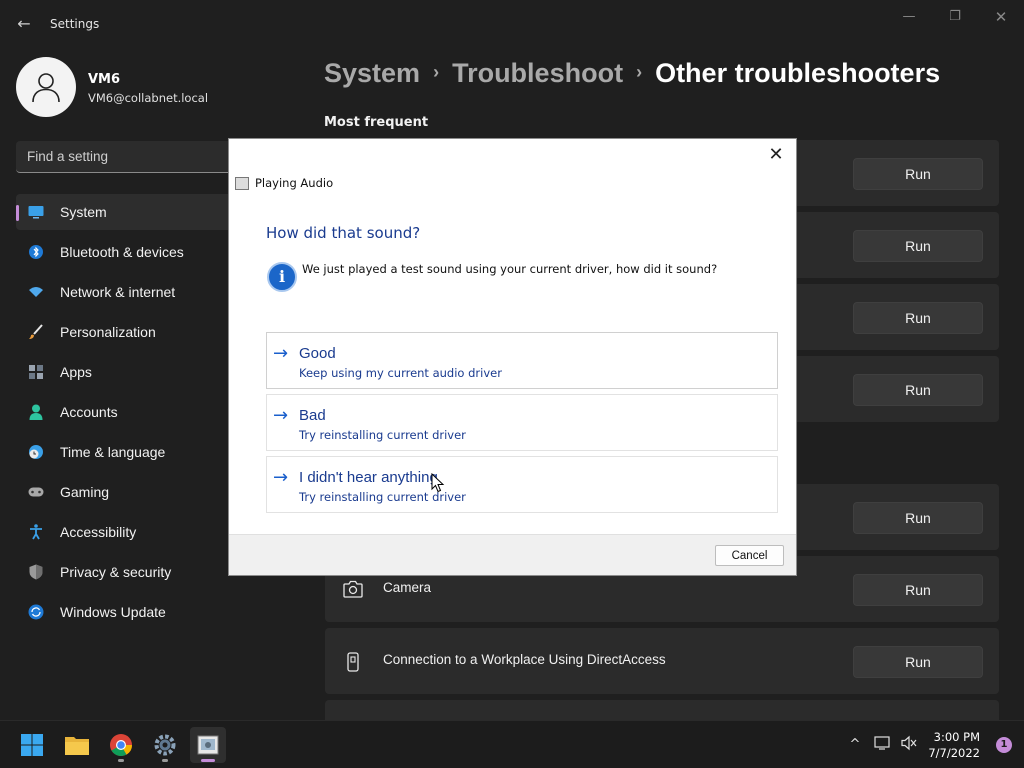 Image resolution: width=1024 pixels, height=768 pixels. Describe the element at coordinates (798, 73) in the screenshot. I see `page-title: Other troubleshooters` at that location.